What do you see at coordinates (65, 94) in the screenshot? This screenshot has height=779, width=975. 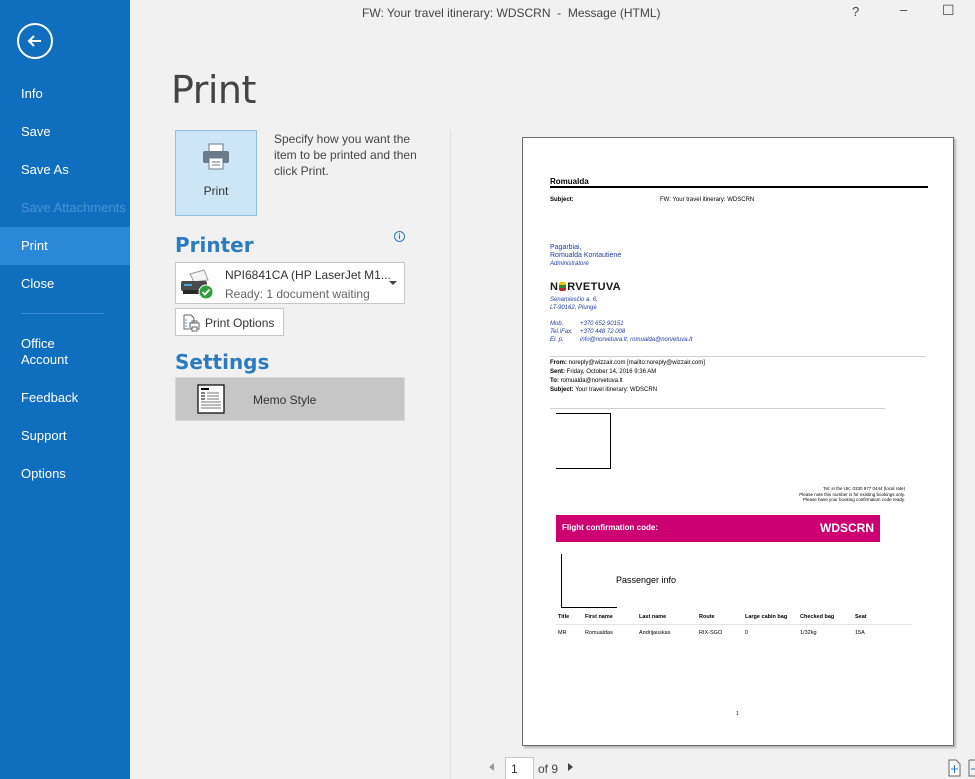 I see `sidebar-item-info: Info` at bounding box center [65, 94].